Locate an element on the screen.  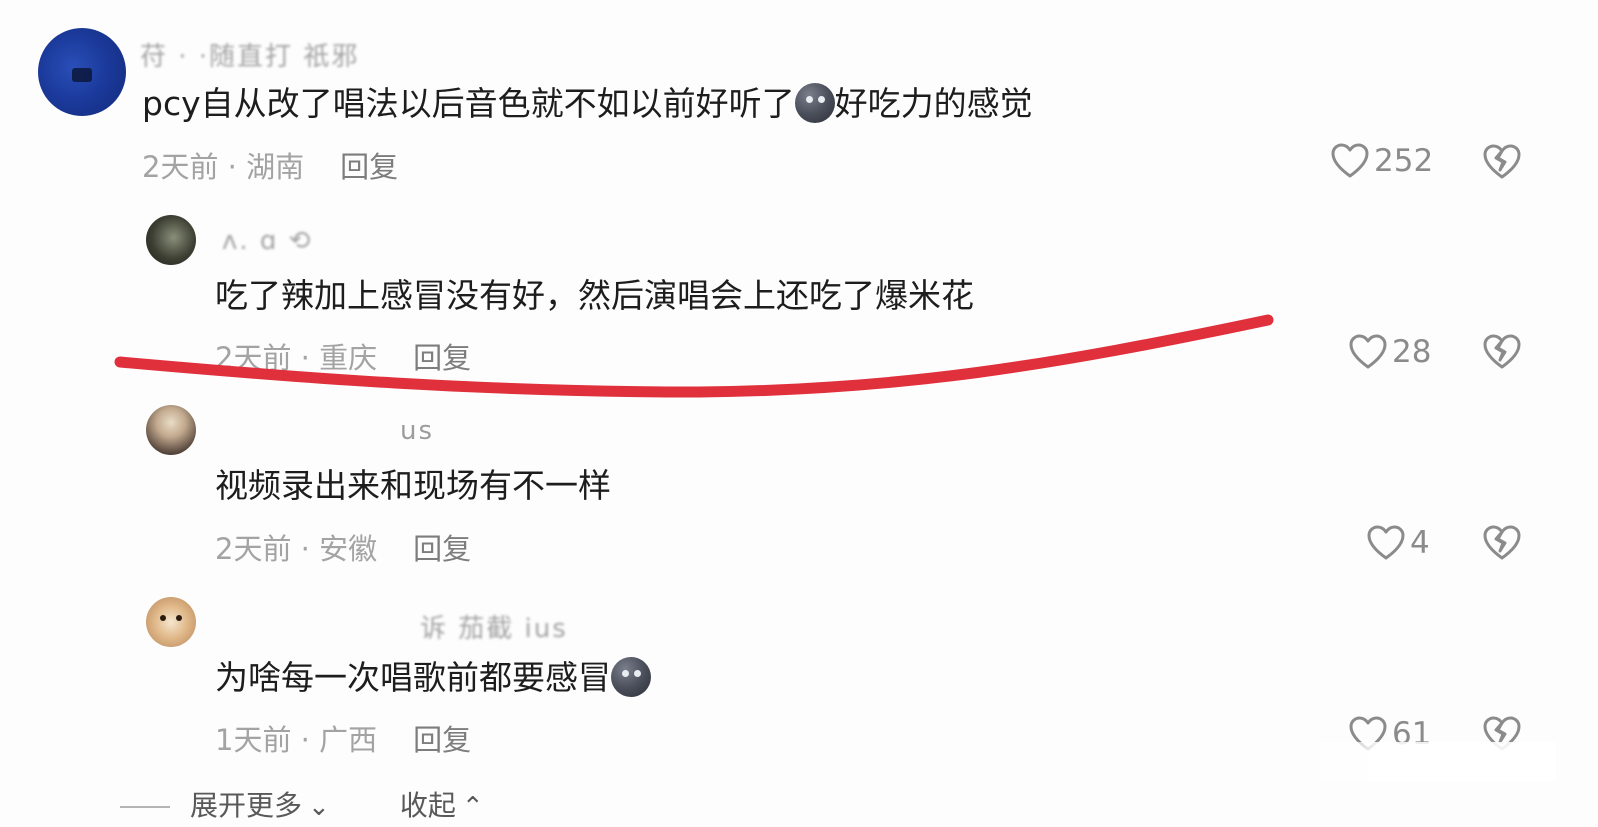
username: 苻 · ·随直打 祇邪 is located at coordinates (249, 54).